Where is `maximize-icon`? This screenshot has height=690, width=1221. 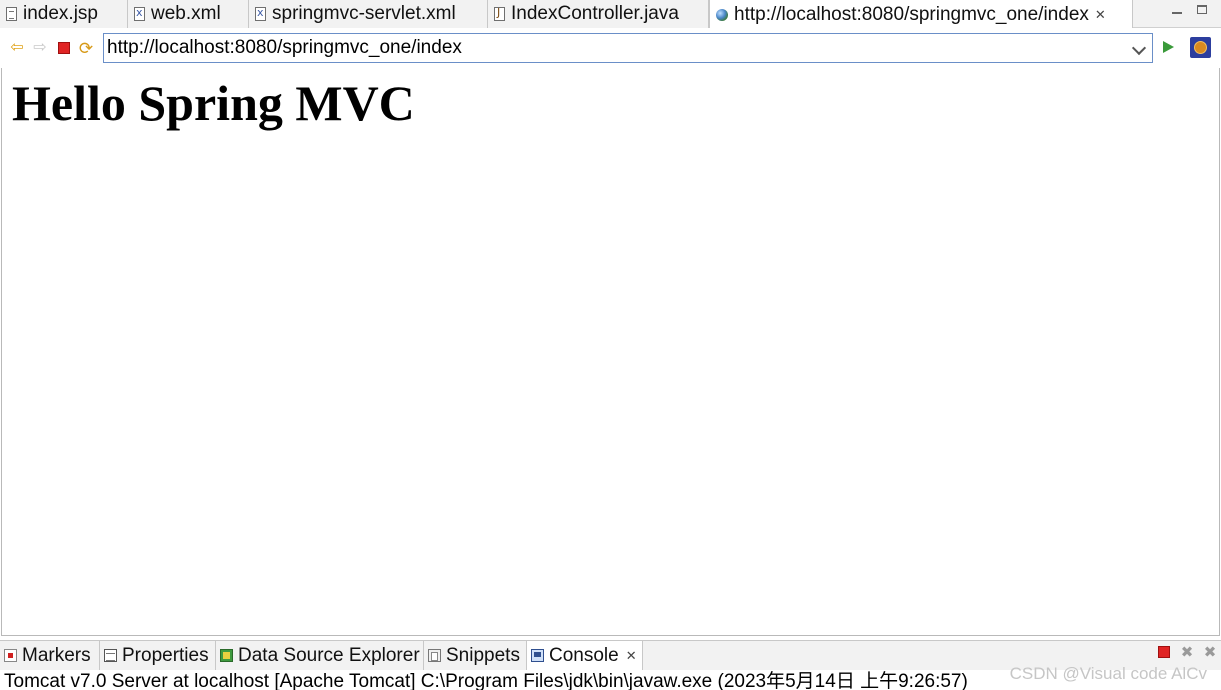
maximize-icon is located at coordinates (1202, 9).